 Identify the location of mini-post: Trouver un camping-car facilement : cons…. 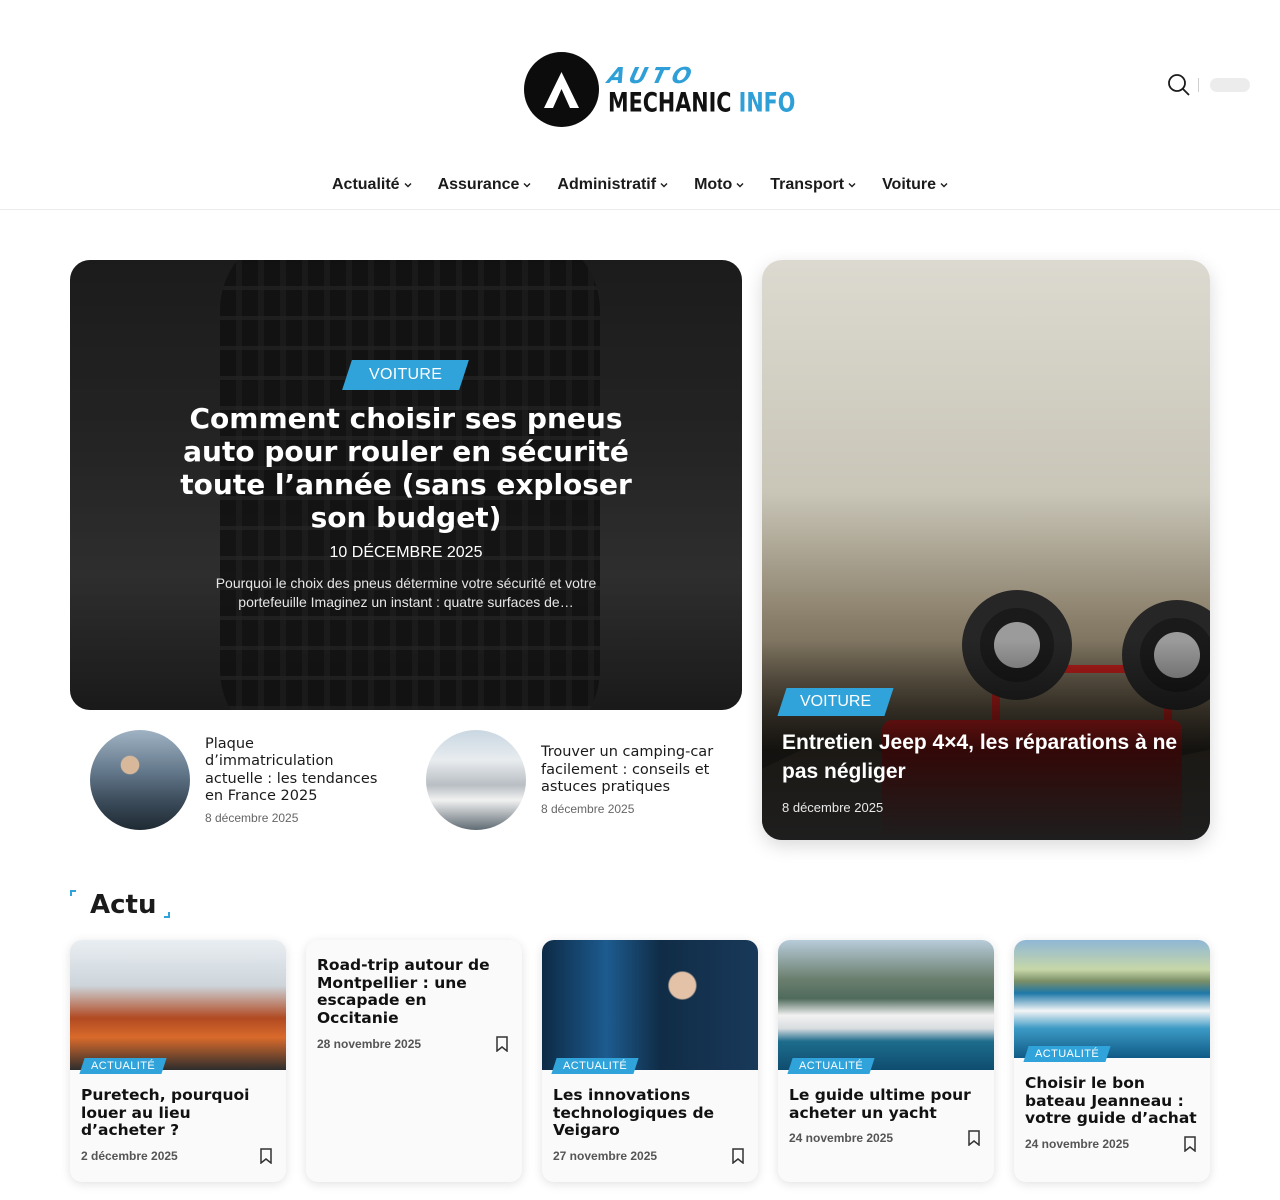
(576, 780).